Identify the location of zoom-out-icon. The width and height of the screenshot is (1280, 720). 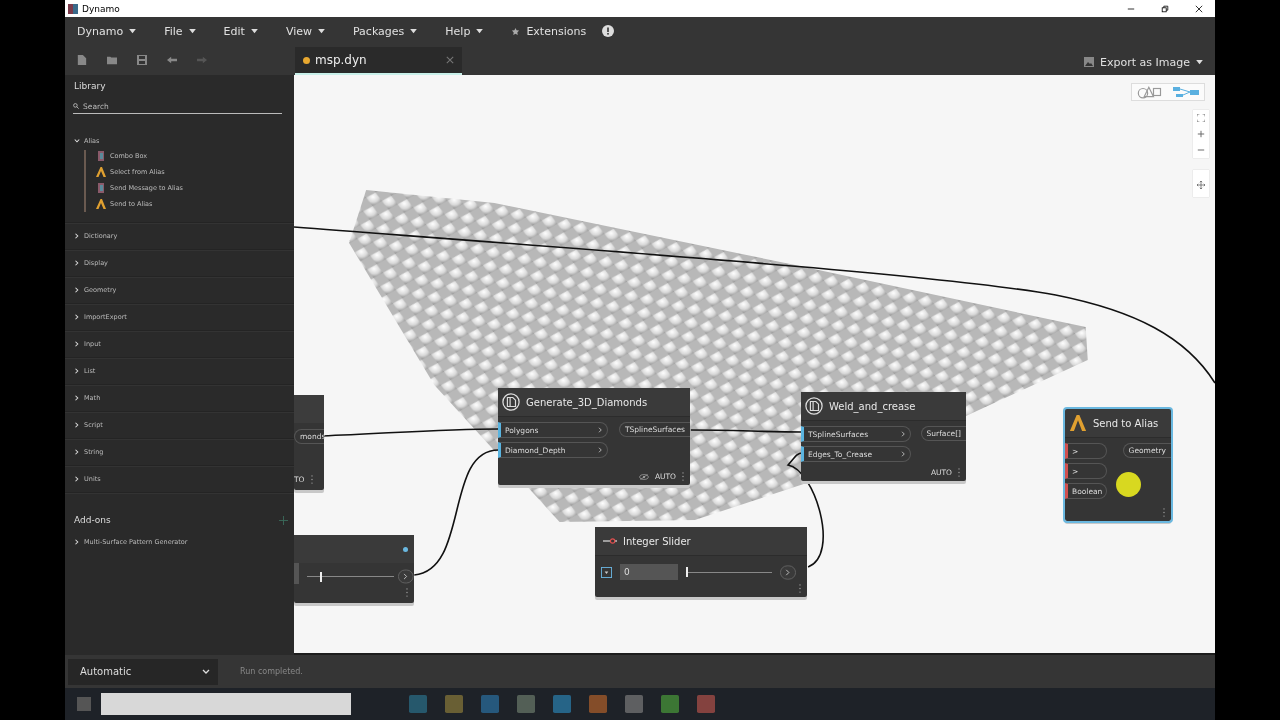
(1201, 150).